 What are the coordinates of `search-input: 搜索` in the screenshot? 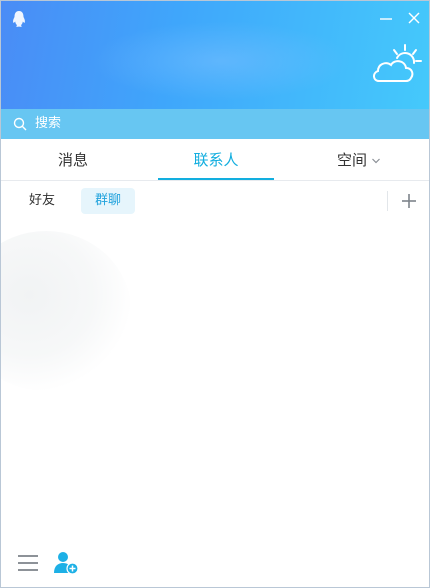 It's located at (225, 124).